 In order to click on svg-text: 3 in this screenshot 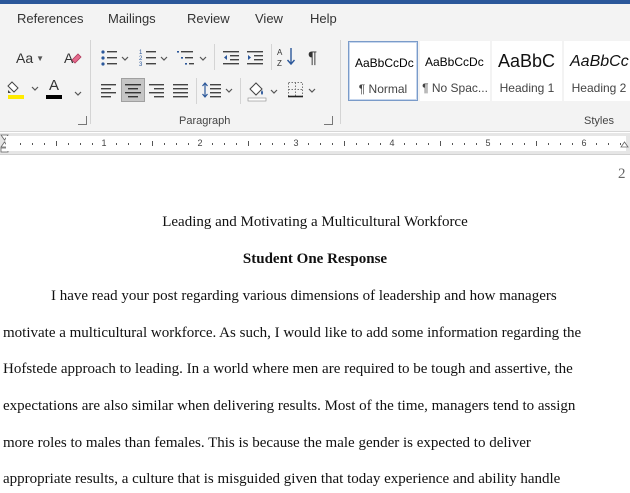, I will do `click(141, 65)`.